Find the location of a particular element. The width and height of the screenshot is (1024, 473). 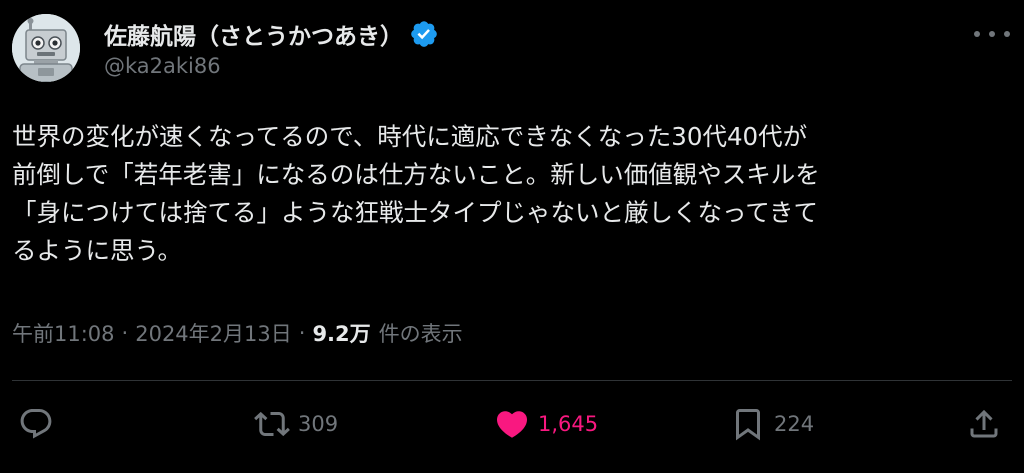

like-button: 1,645 is located at coordinates (546, 424).